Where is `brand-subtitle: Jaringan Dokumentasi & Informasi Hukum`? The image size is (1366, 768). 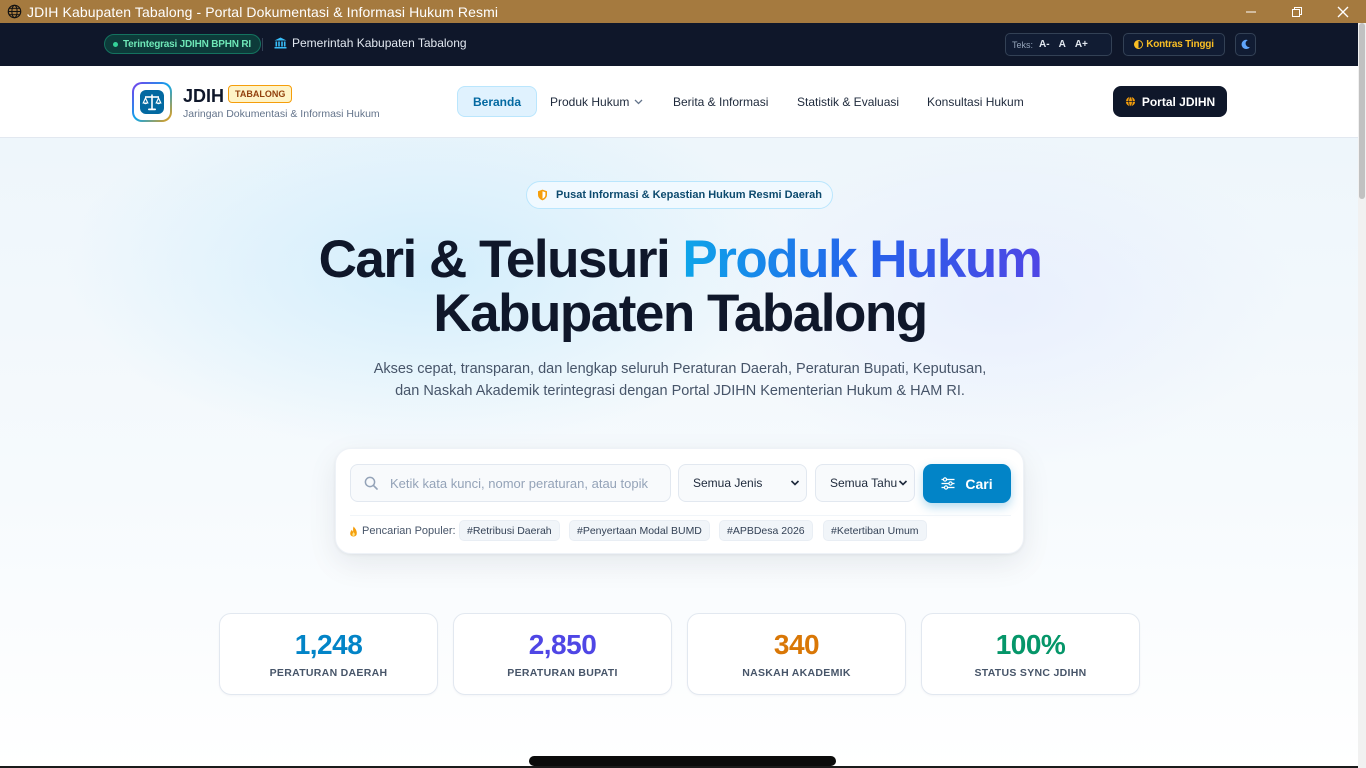 brand-subtitle: Jaringan Dokumentasi & Informasi Hukum is located at coordinates (281, 114).